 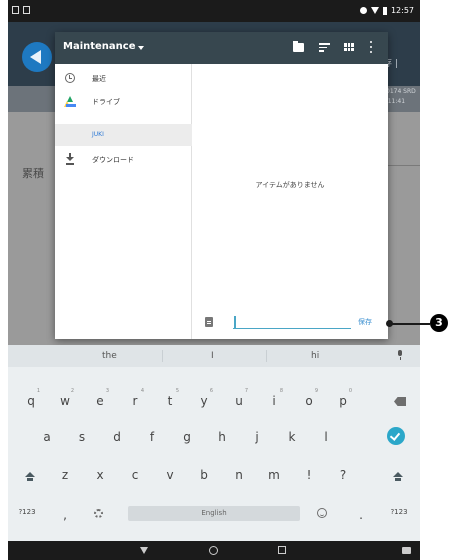 I want to click on key-a: a, so click(x=47, y=437).